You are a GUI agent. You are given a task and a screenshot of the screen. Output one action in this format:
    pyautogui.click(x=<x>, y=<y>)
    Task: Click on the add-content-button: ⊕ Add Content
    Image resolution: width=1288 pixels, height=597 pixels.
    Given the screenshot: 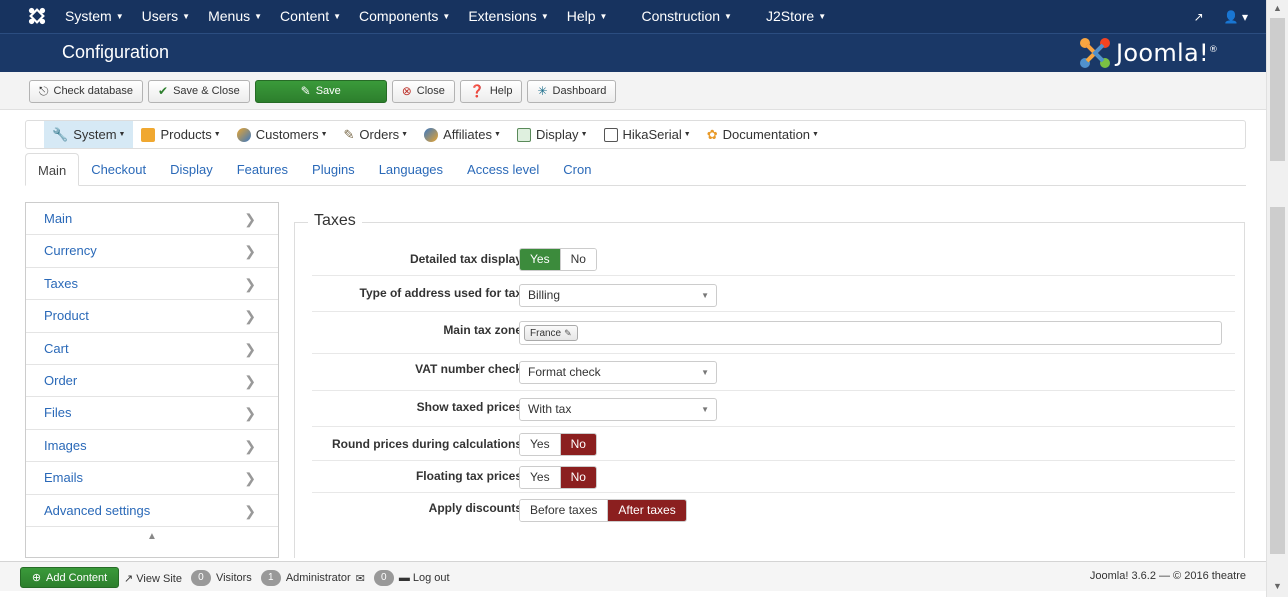 What is the action you would take?
    pyautogui.click(x=69, y=577)
    